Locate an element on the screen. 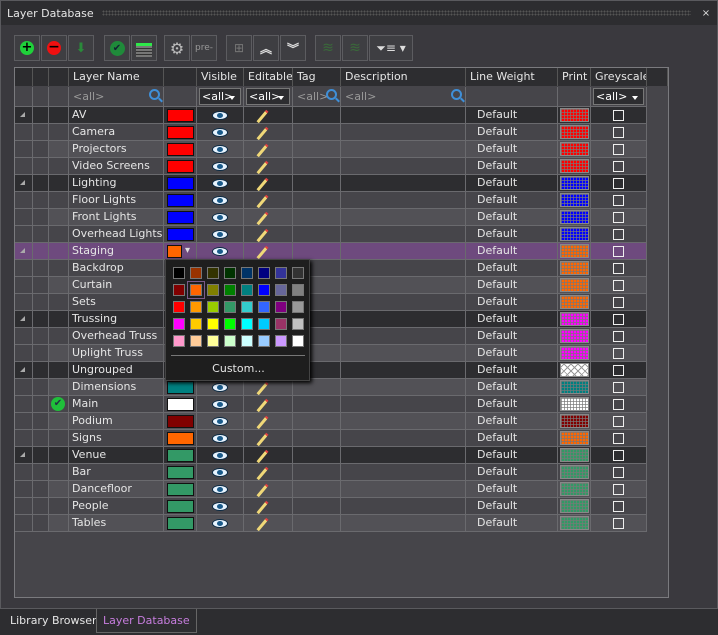 This screenshot has height=635, width=718. layer-name: Ungrouped is located at coordinates (101, 369).